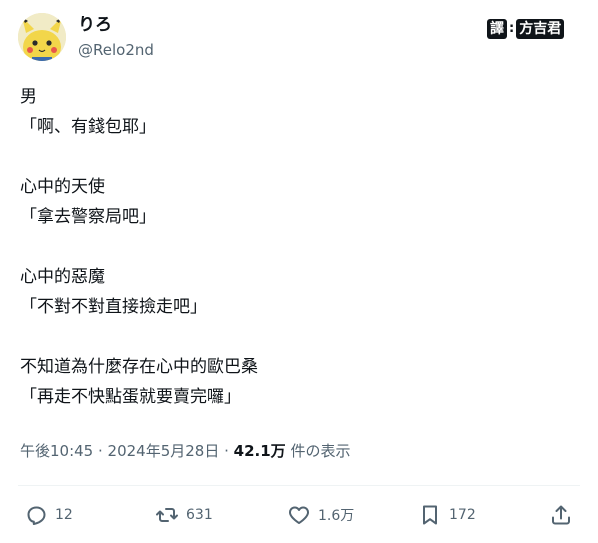  What do you see at coordinates (497, 29) in the screenshot?
I see `translator-label: 譯` at bounding box center [497, 29].